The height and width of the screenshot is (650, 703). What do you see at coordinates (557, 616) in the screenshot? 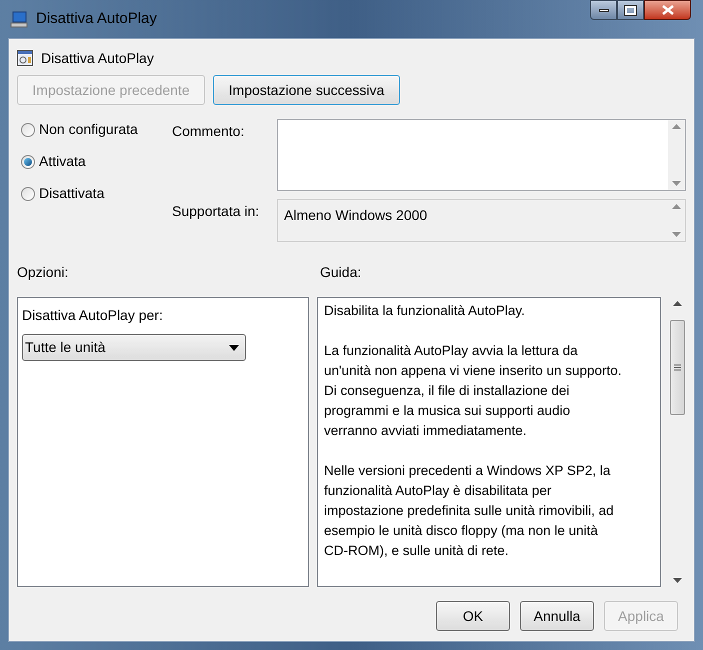
I see `dialog-button: Annulla` at bounding box center [557, 616].